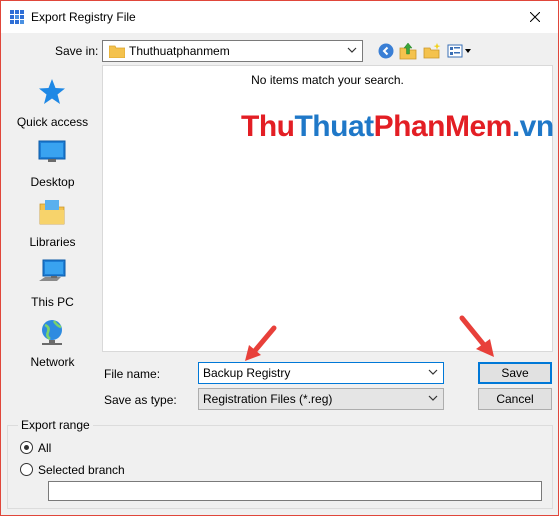  What do you see at coordinates (132, 374) in the screenshot?
I see `file-name-label: File name:` at bounding box center [132, 374].